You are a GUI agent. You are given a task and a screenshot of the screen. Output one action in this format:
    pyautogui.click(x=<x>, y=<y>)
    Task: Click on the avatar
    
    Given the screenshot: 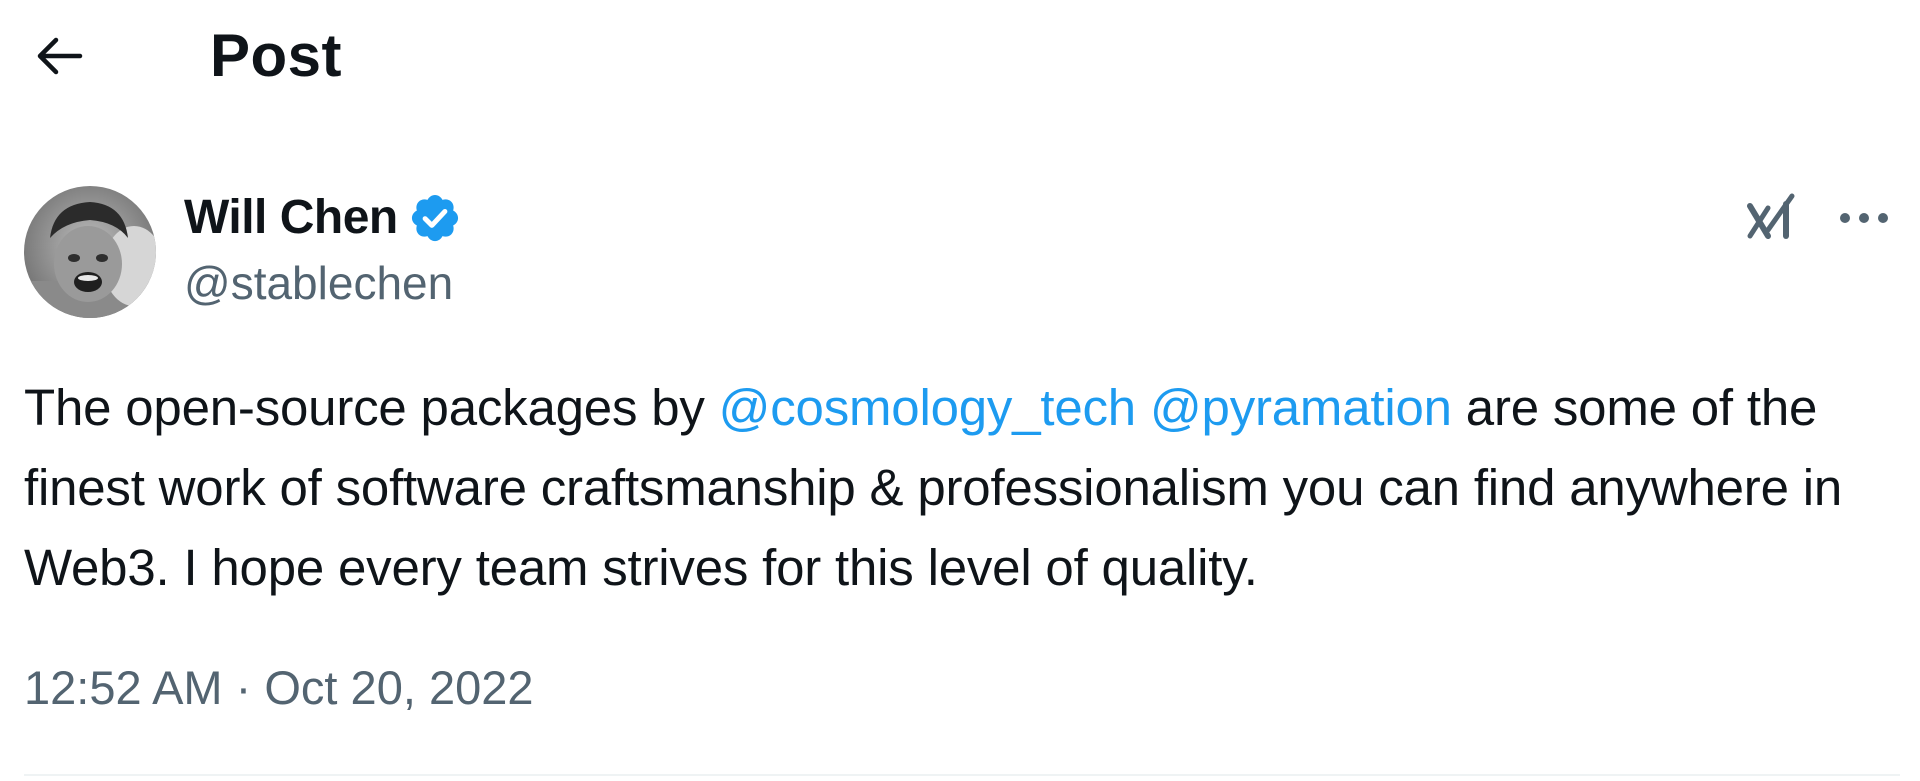 What is the action you would take?
    pyautogui.click(x=90, y=252)
    